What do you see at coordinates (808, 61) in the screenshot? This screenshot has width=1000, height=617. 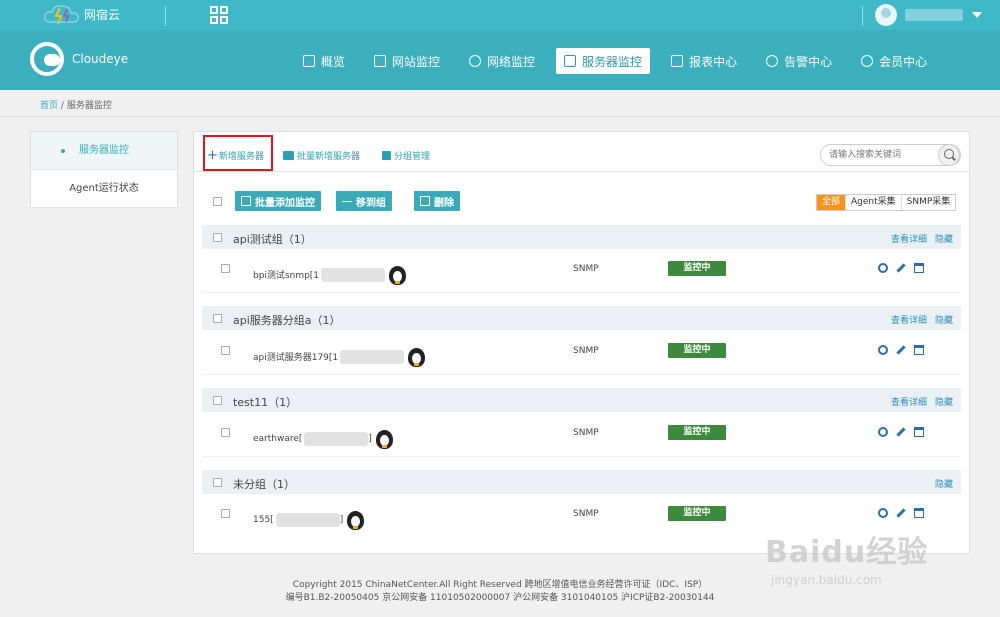 I see `nav-label: 告警中心` at bounding box center [808, 61].